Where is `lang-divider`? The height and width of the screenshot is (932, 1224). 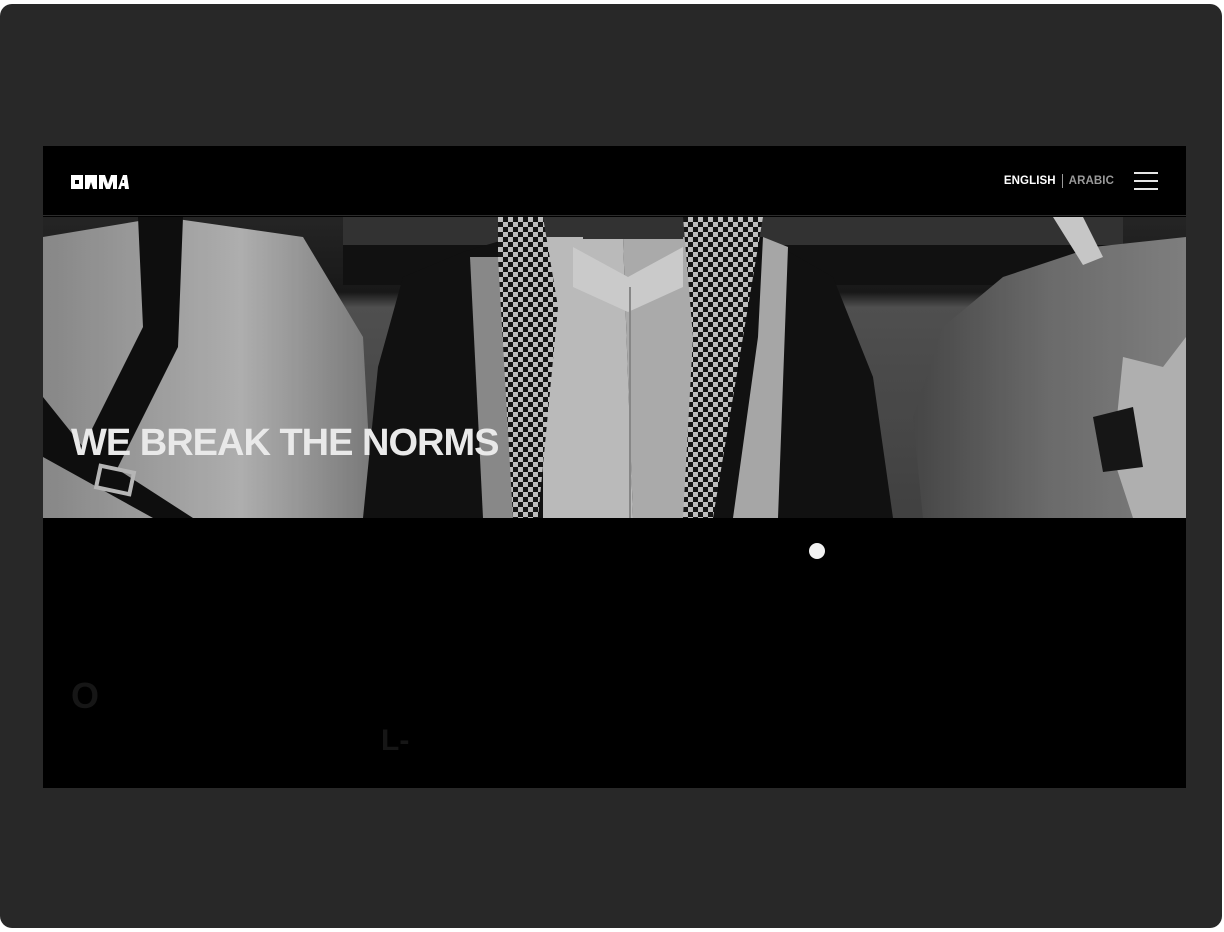
lang-divider is located at coordinates (1062, 181).